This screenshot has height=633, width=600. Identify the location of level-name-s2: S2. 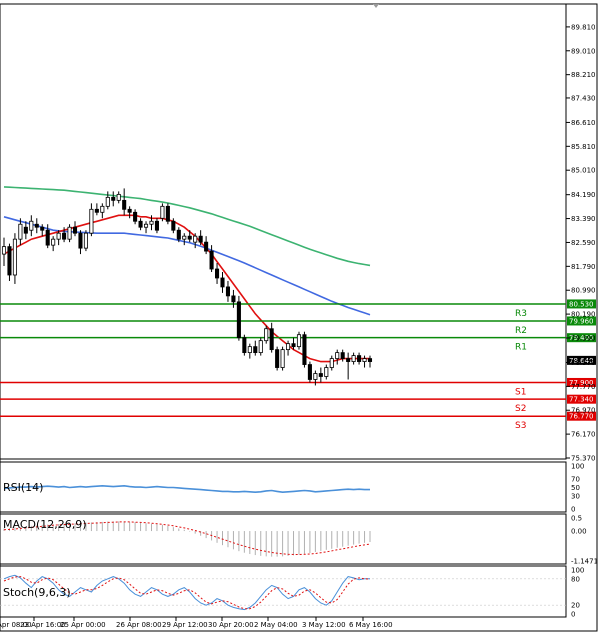
(520, 409).